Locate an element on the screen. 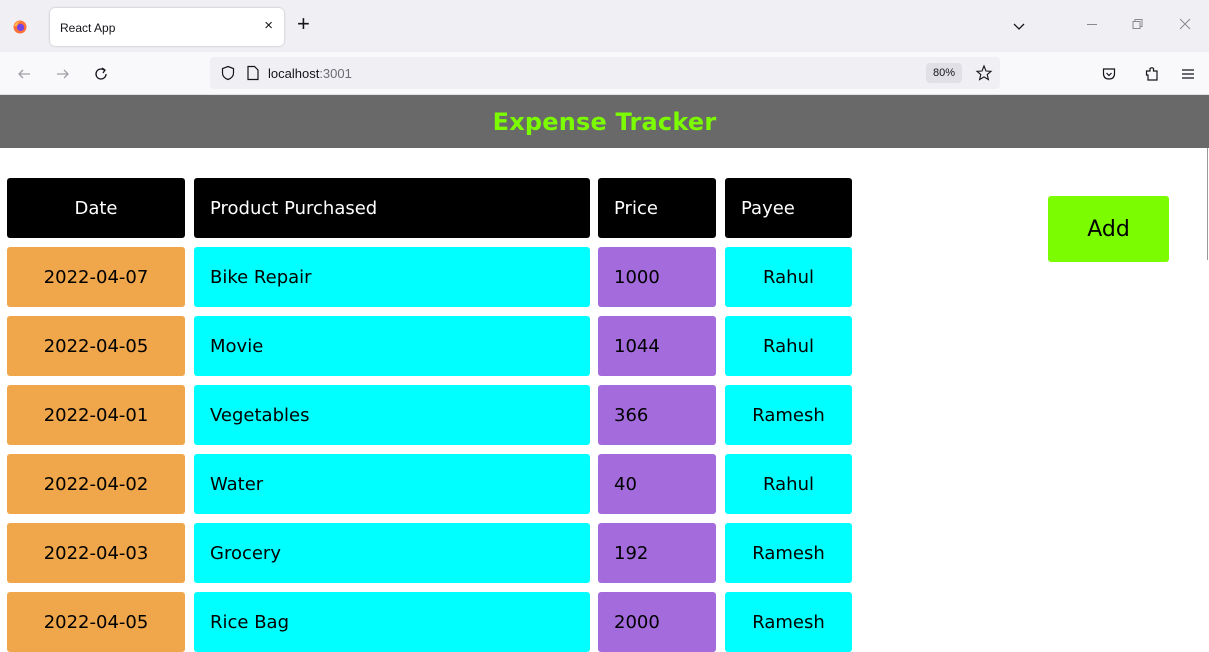 The image size is (1209, 652). product-cell: Movie is located at coordinates (392, 346).